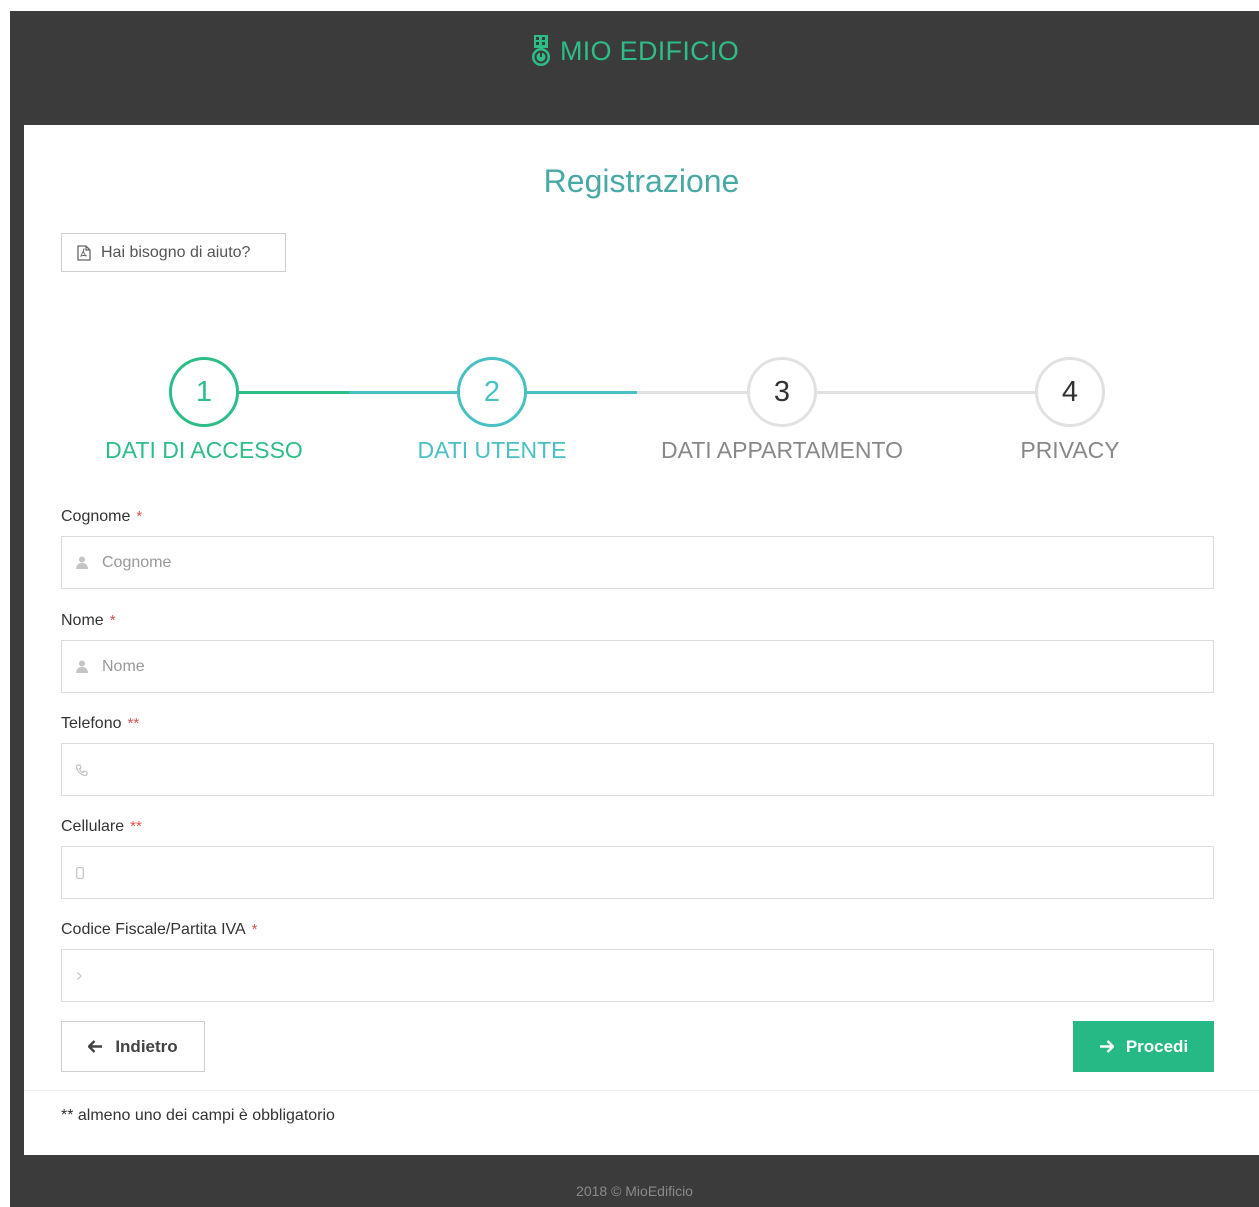 This screenshot has height=1207, width=1259. Describe the element at coordinates (641, 181) in the screenshot. I see `page-title: Registrazione` at that location.